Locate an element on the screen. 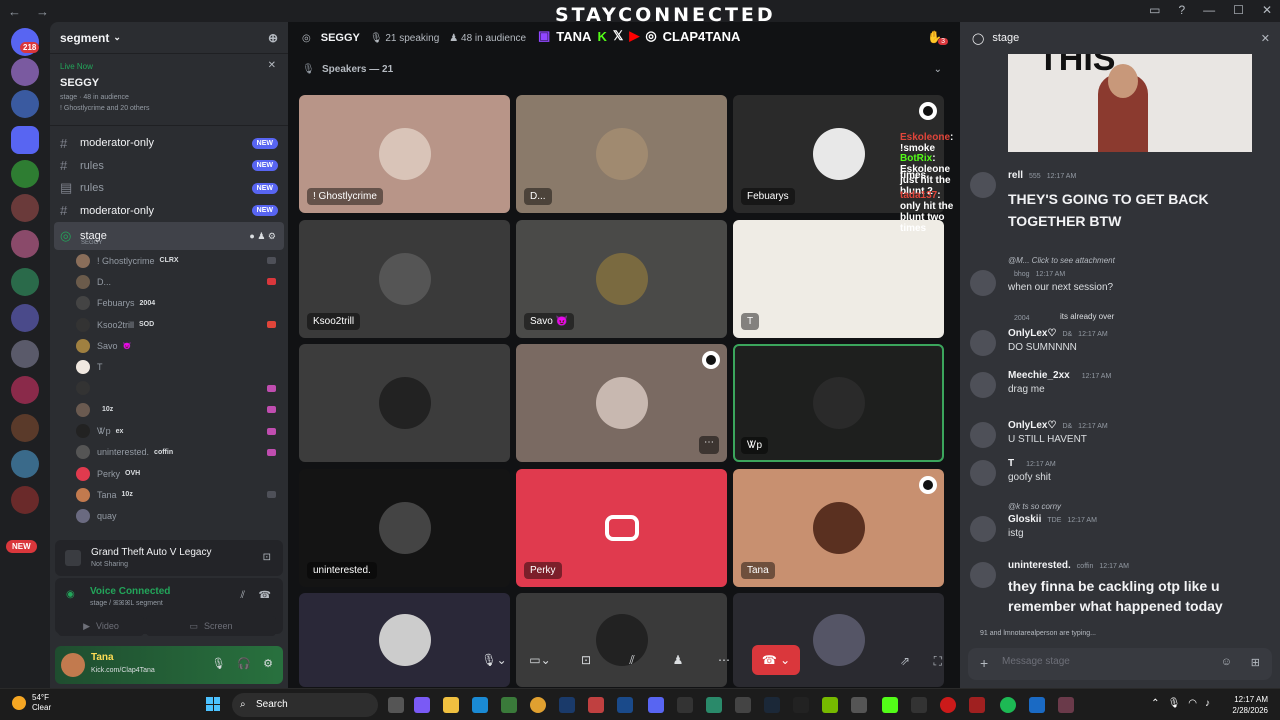 The height and width of the screenshot is (720, 1280). file-explorer-icon is located at coordinates (451, 705).